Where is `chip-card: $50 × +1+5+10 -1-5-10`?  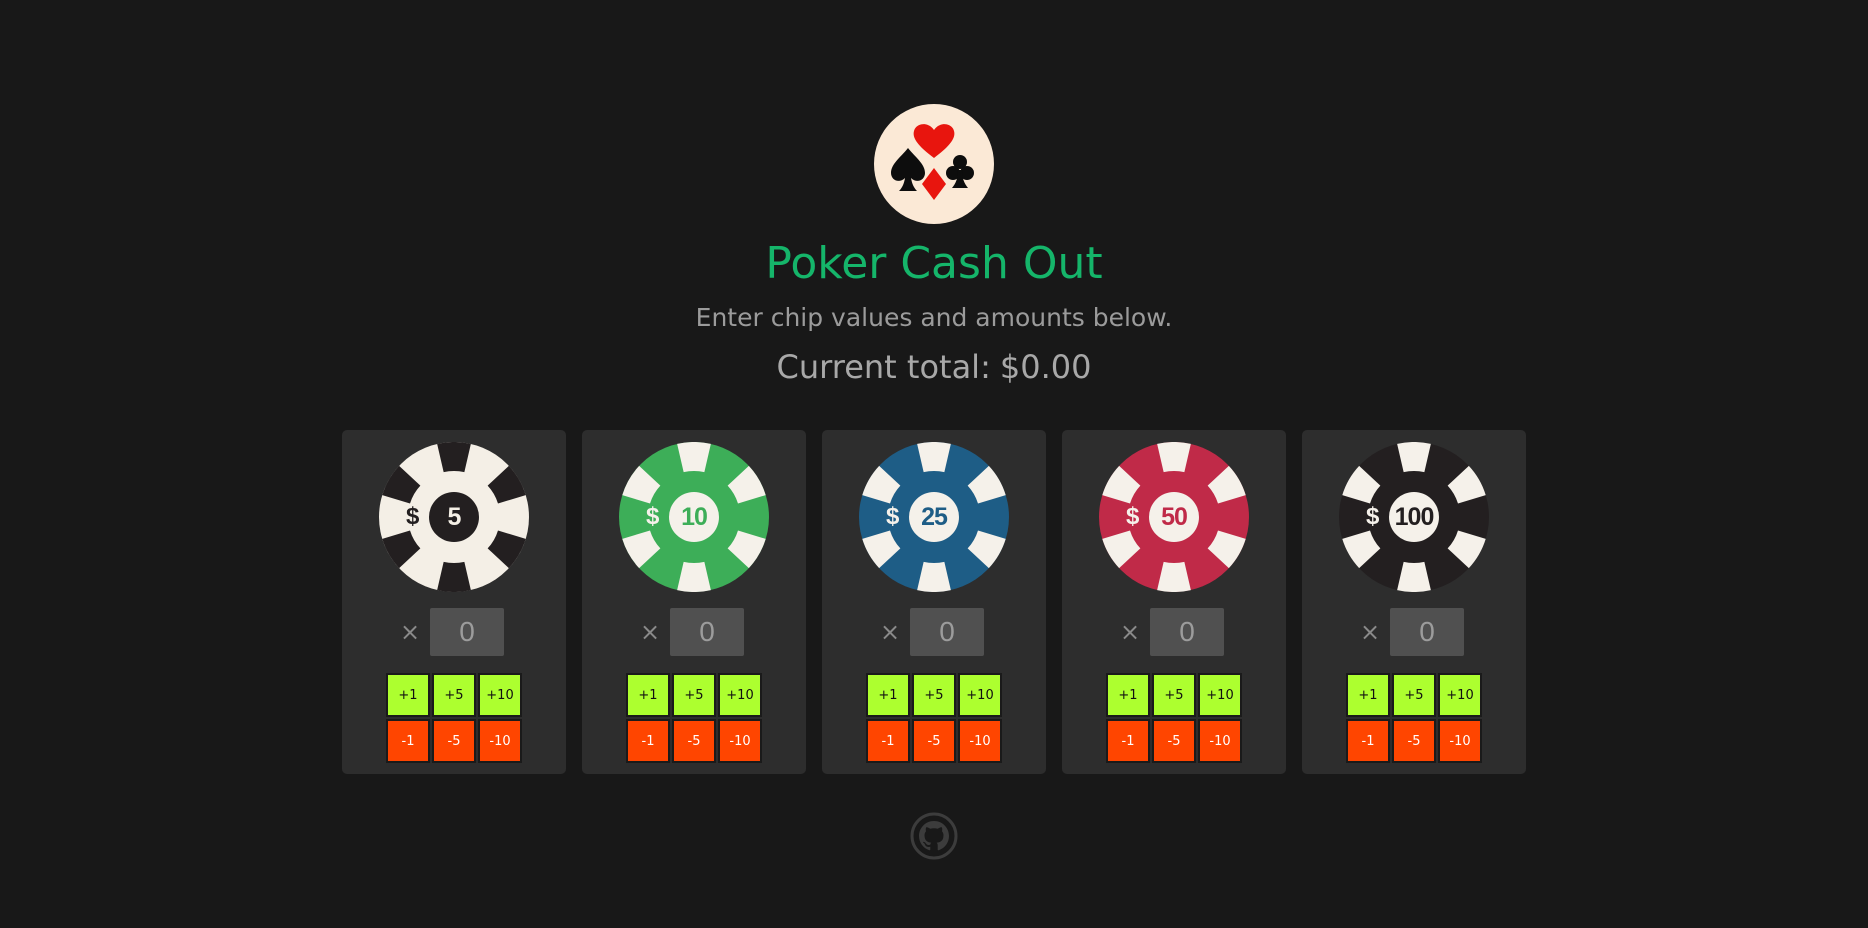 chip-card: $50 × +1+5+10 -1-5-10 is located at coordinates (1174, 602).